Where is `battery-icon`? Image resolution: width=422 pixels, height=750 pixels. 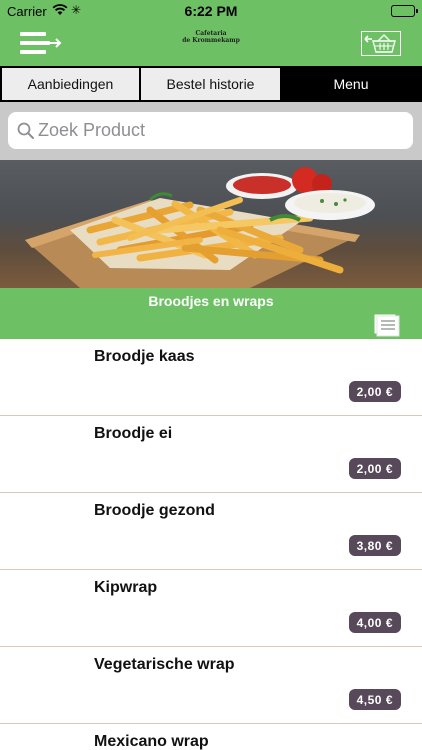
battery-icon is located at coordinates (404, 11).